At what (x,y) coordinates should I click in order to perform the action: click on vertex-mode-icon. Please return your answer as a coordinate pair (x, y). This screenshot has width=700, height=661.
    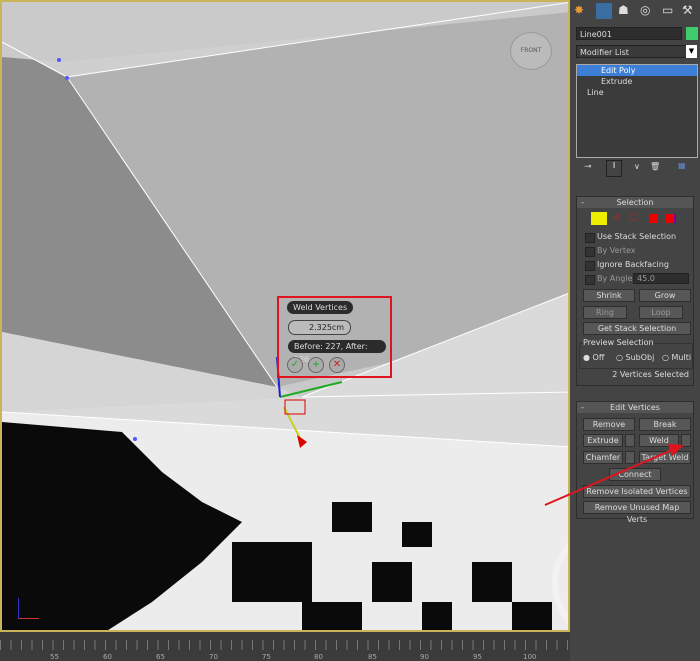
    Looking at the image, I should click on (599, 218).